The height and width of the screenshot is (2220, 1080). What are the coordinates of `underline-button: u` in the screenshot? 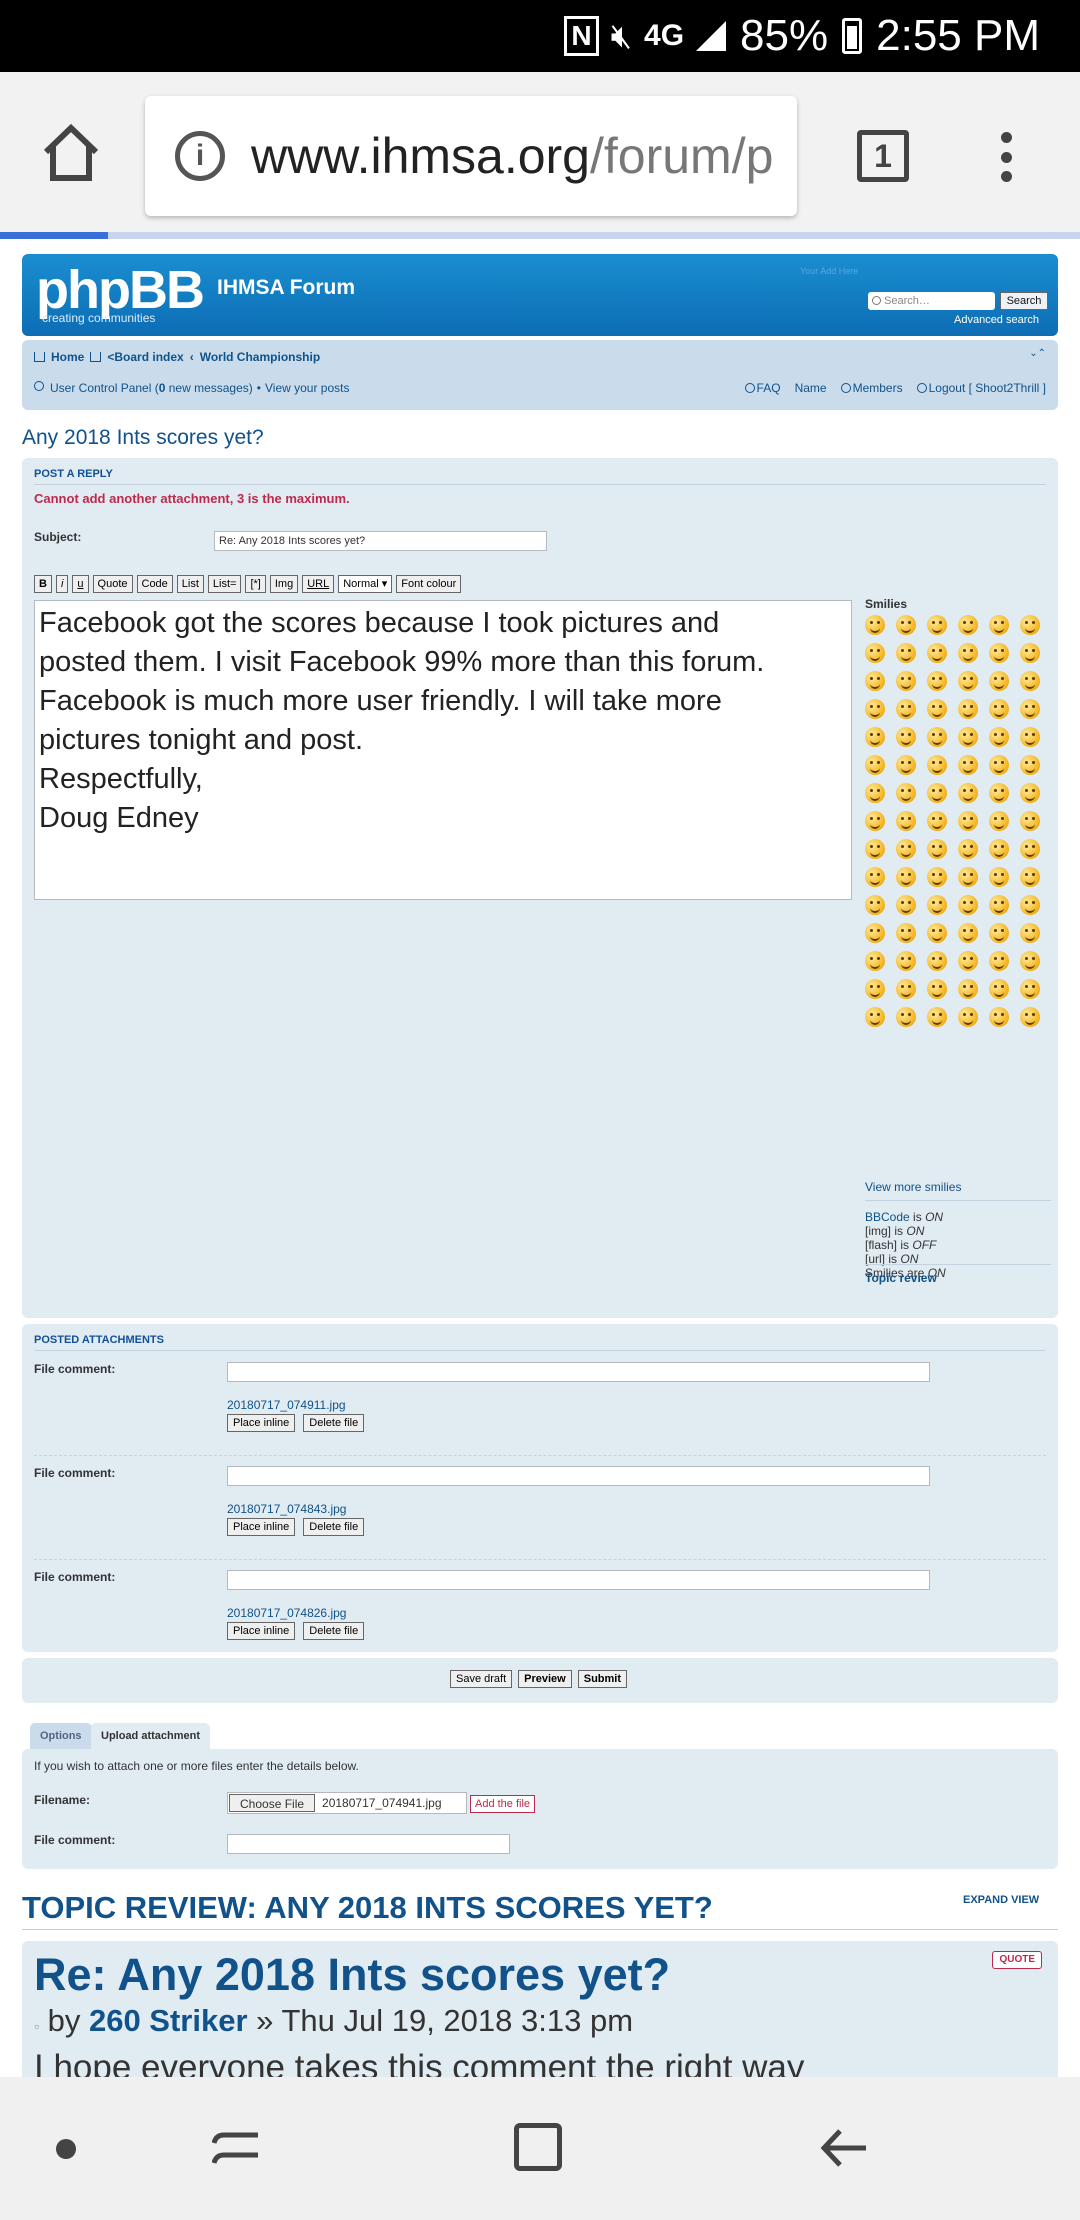 It's located at (80, 584).